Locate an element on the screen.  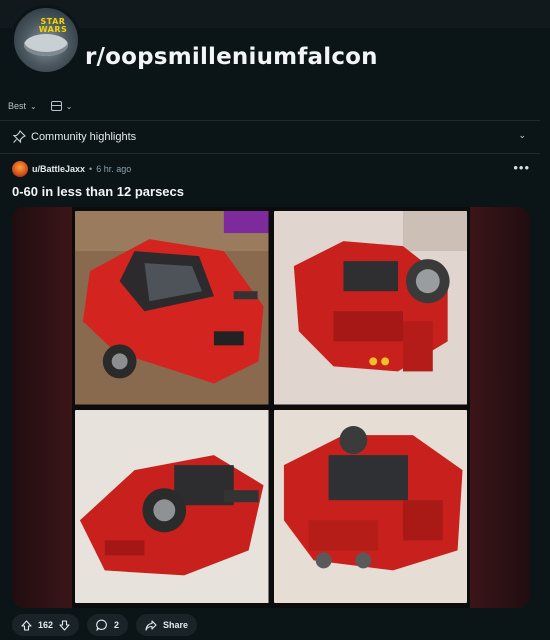
vote-group: 162 is located at coordinates (46, 625).